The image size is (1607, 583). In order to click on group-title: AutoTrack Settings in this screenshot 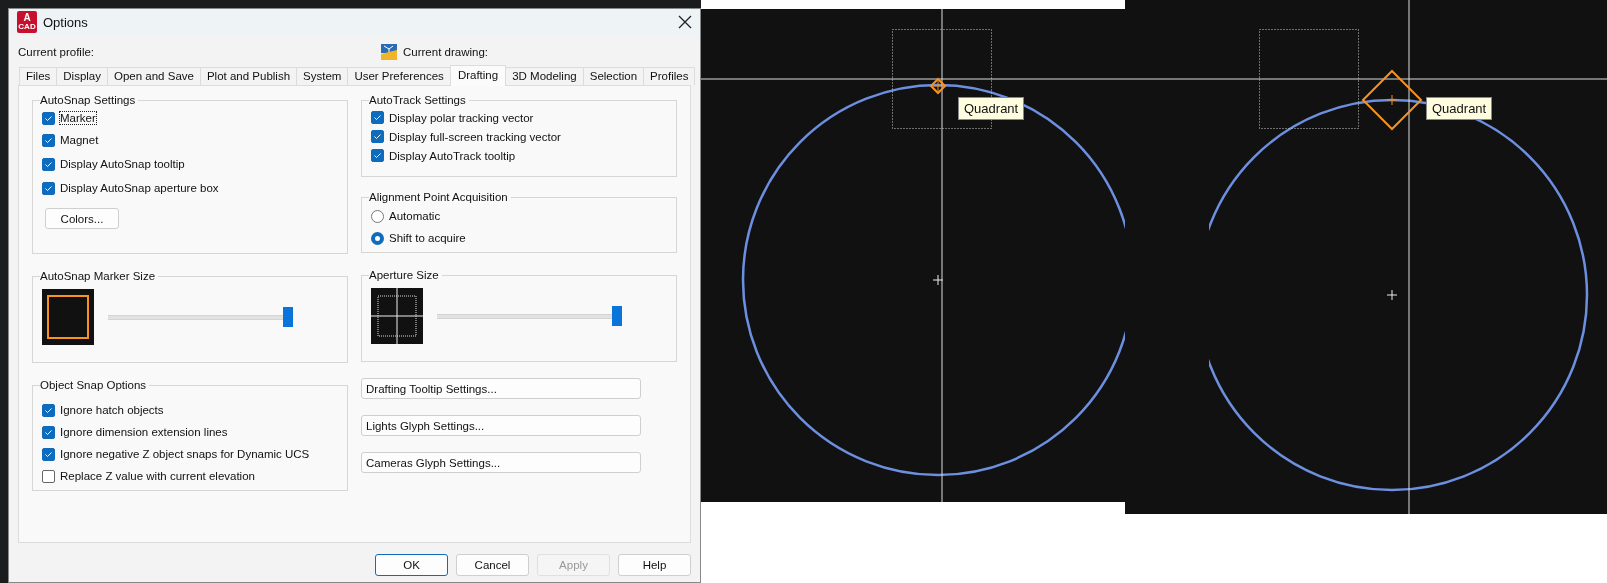, I will do `click(418, 100)`.